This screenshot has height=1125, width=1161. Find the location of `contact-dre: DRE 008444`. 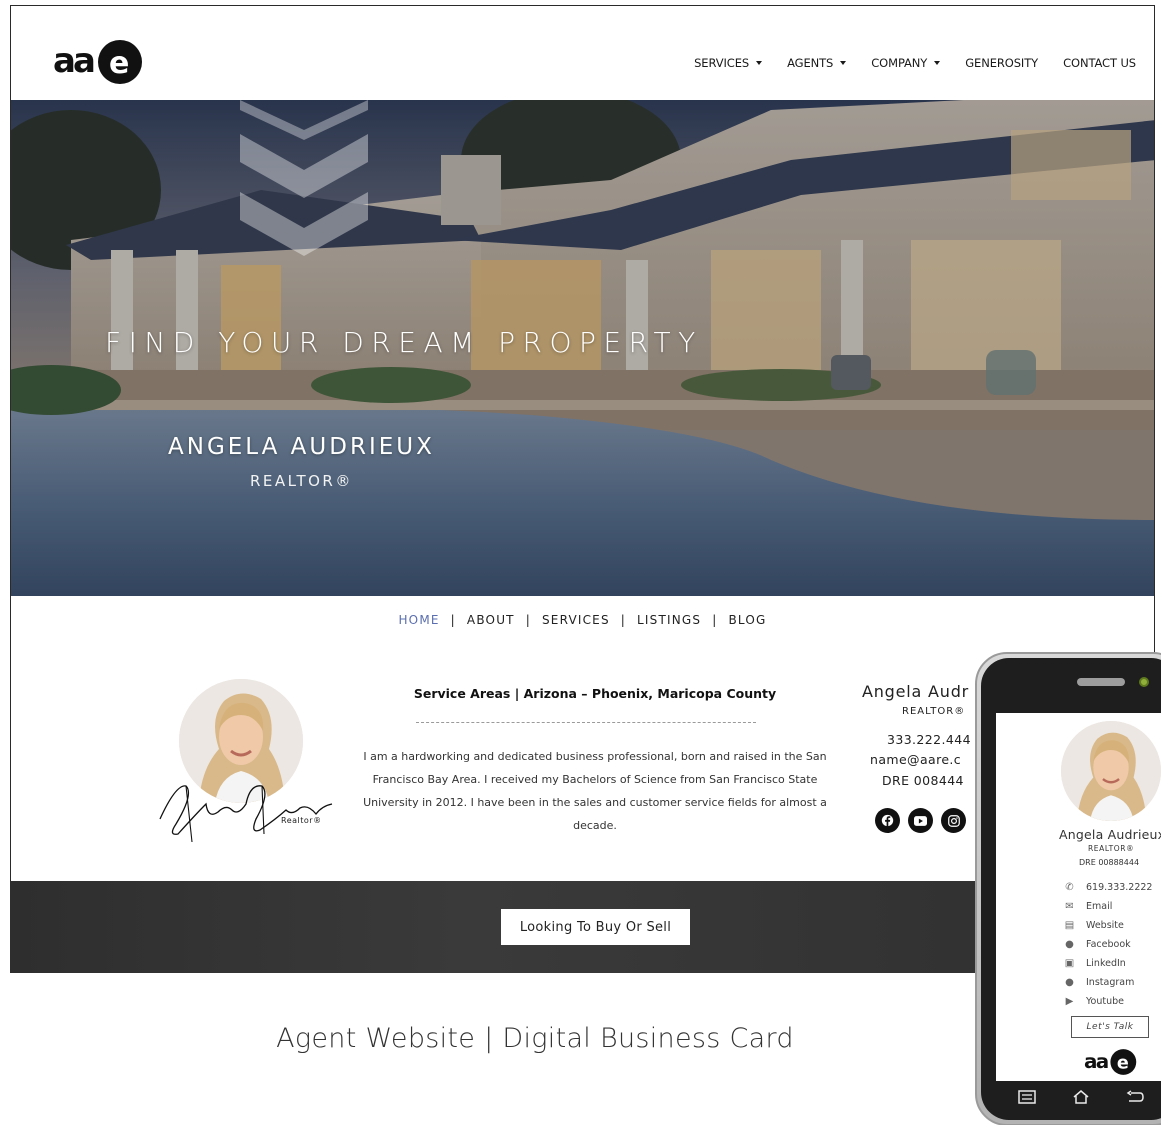

contact-dre: DRE 008444 is located at coordinates (923, 780).